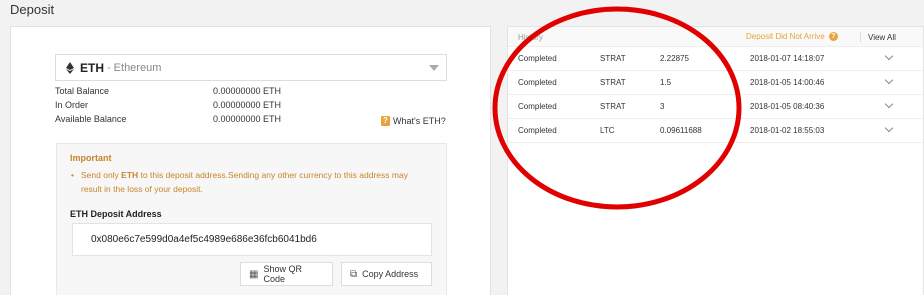 This screenshot has height=295, width=924. I want to click on history-date: 2018-01-02 18:55:03, so click(787, 130).